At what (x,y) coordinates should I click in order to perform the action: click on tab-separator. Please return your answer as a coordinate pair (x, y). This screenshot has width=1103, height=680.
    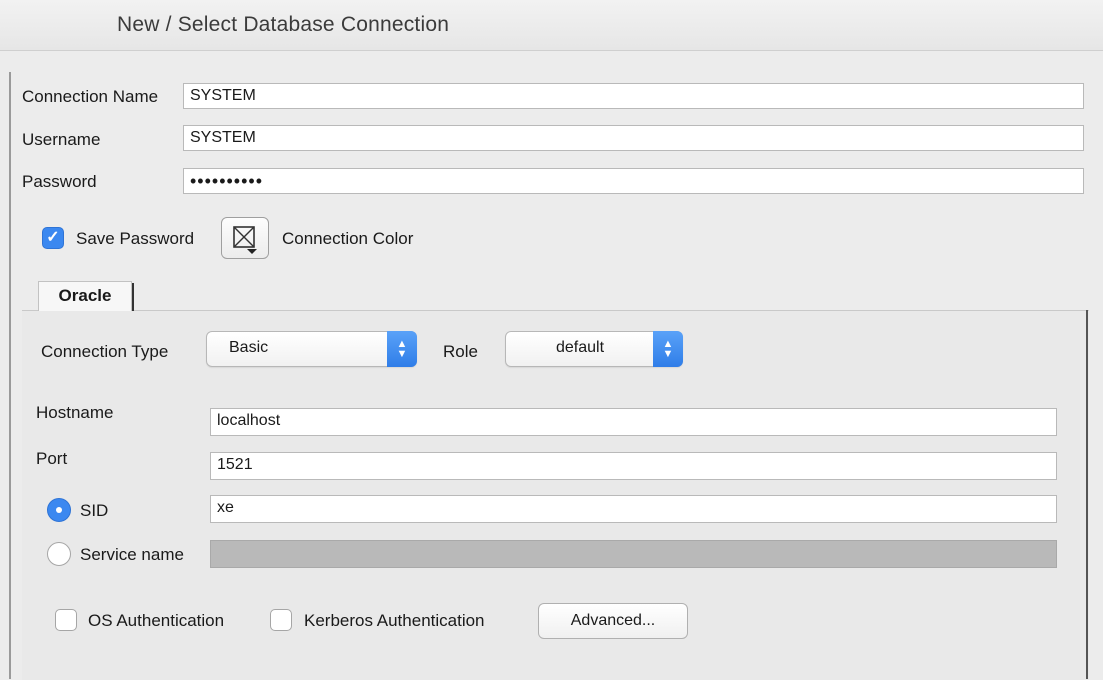
    Looking at the image, I should click on (133, 297).